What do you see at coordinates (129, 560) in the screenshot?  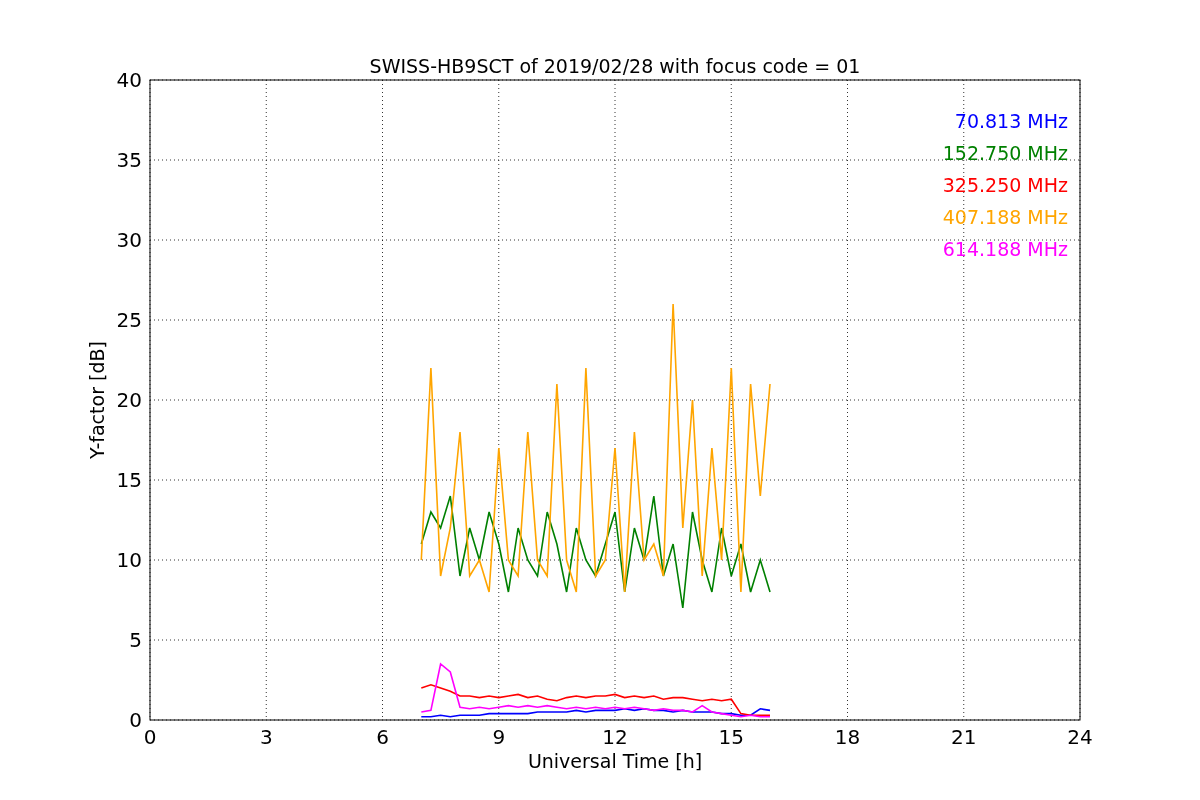 I see `y-tick-label: 10` at bounding box center [129, 560].